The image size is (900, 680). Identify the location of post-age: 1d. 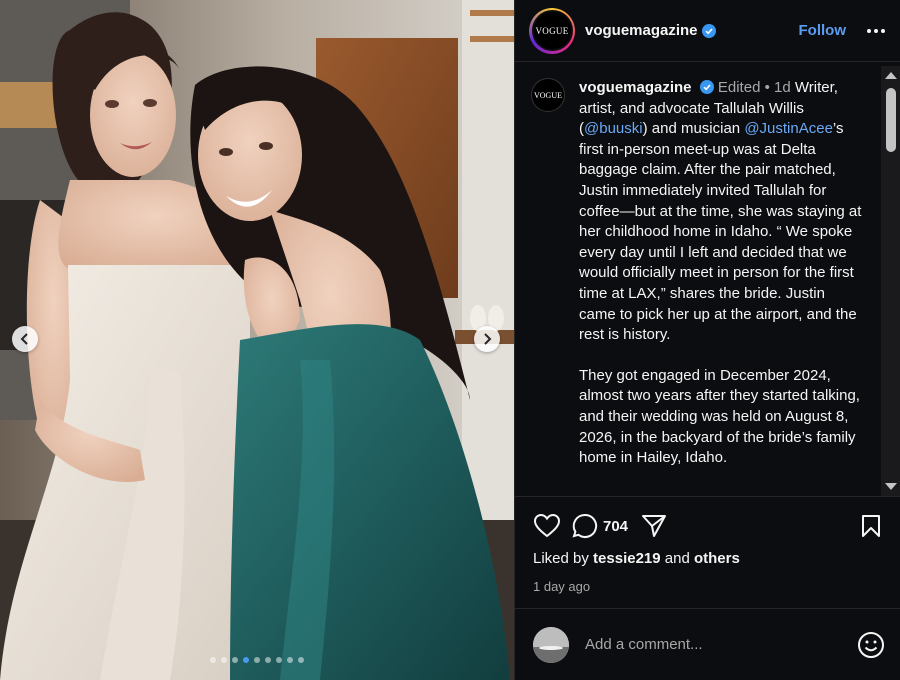
(782, 87).